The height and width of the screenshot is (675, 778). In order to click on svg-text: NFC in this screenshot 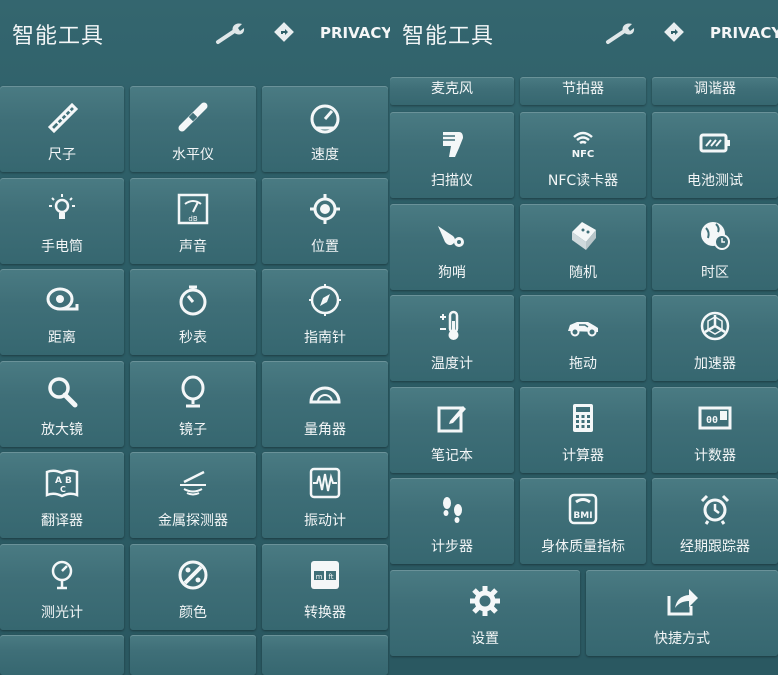, I will do `click(583, 154)`.